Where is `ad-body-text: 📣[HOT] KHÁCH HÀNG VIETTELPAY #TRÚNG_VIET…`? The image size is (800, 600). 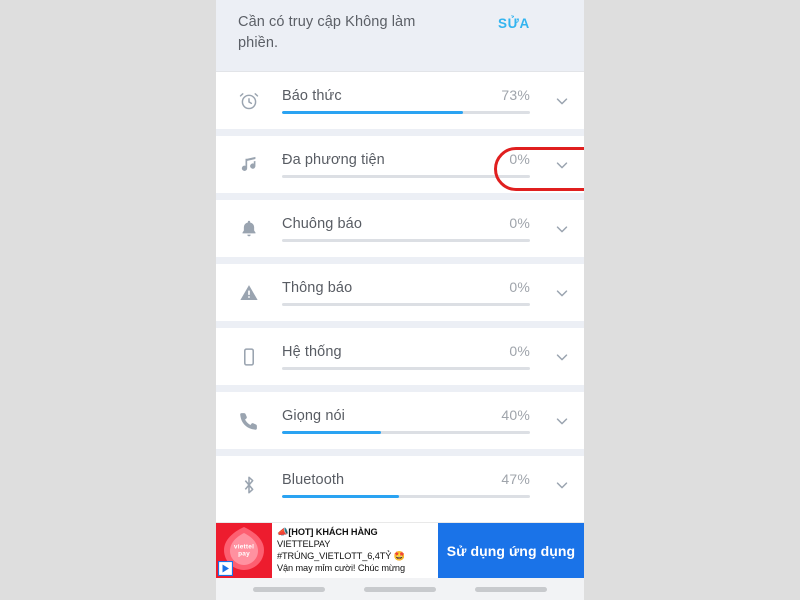 ad-body-text: 📣[HOT] KHÁCH HÀNG VIETTELPAY #TRÚNG_VIET… is located at coordinates (355, 550).